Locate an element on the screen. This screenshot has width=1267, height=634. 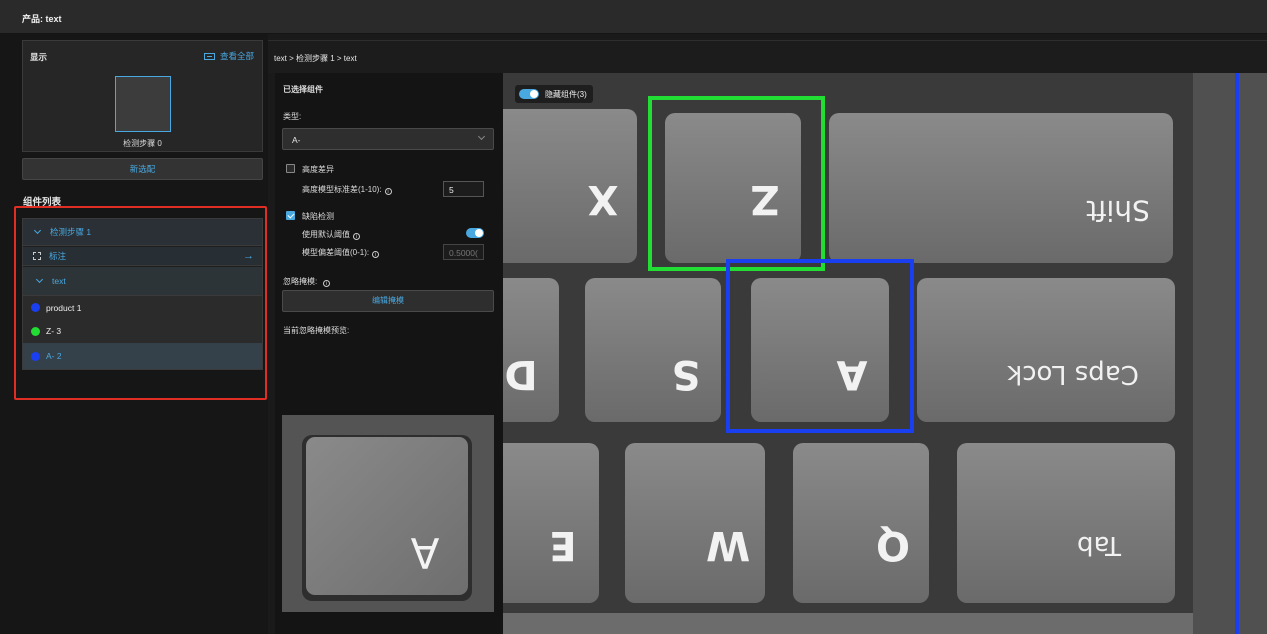
type-label: 类型: is located at coordinates (292, 116).